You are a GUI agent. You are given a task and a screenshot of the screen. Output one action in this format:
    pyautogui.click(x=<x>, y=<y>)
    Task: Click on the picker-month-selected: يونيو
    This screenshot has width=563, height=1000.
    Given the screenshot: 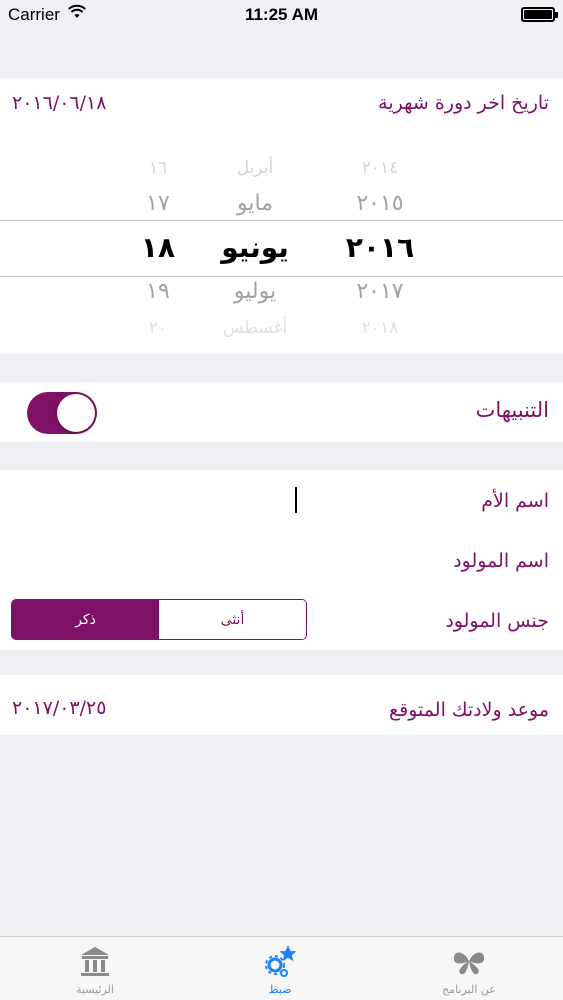 What is the action you would take?
    pyautogui.click(x=255, y=248)
    